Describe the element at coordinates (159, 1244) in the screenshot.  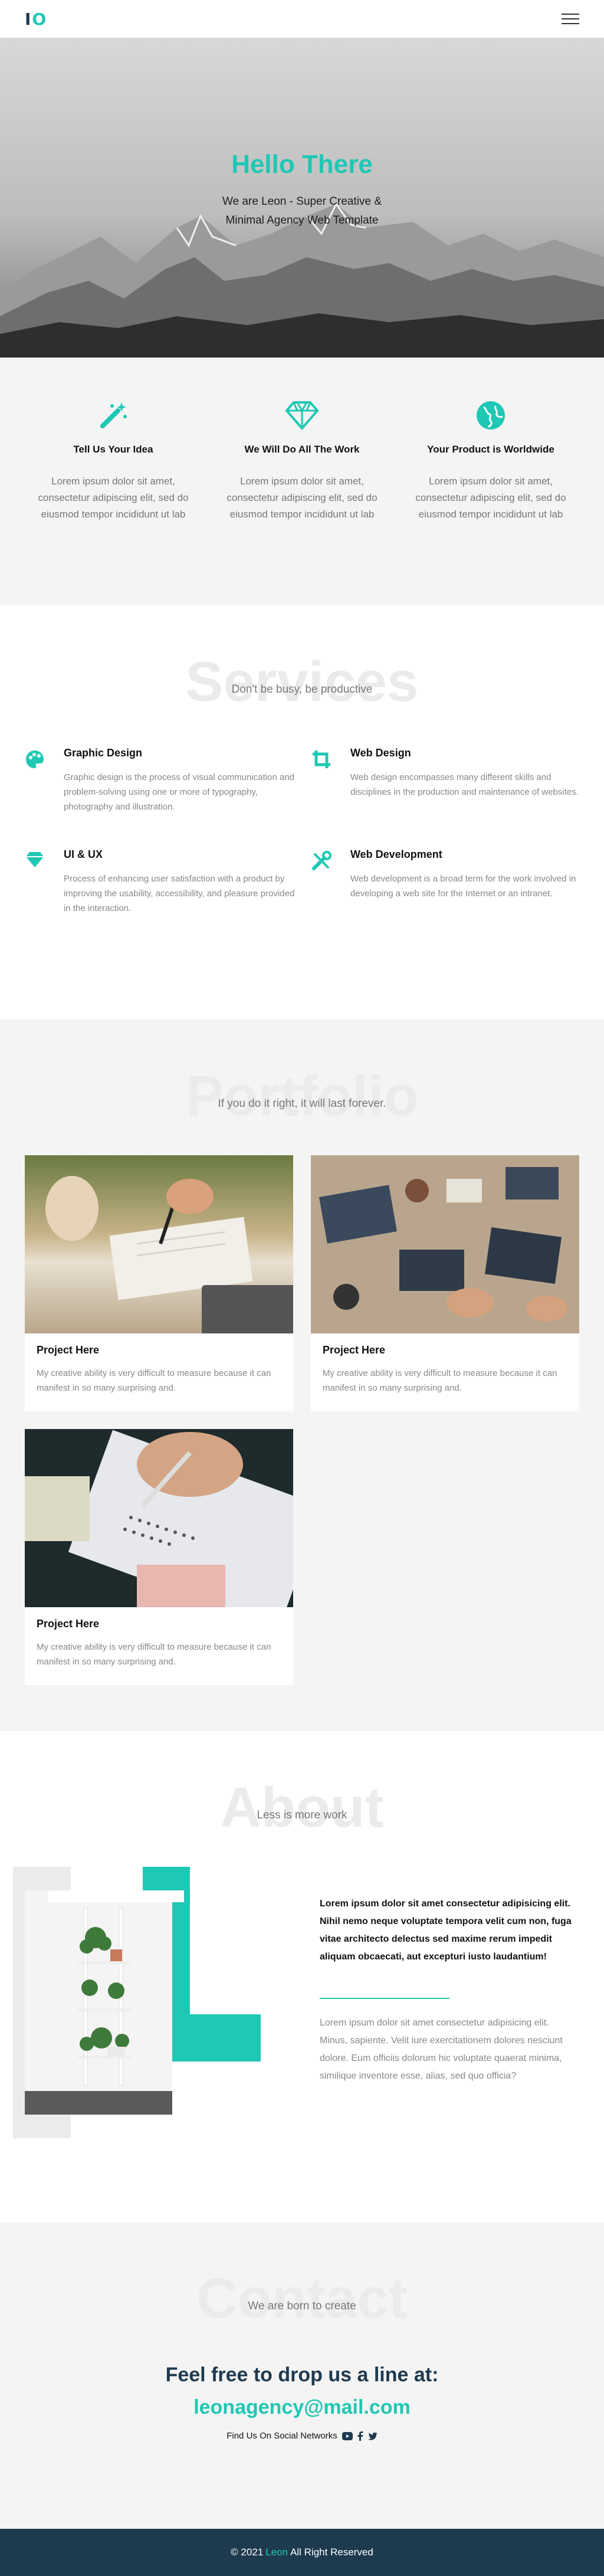
I see `portfolio-image-writing` at that location.